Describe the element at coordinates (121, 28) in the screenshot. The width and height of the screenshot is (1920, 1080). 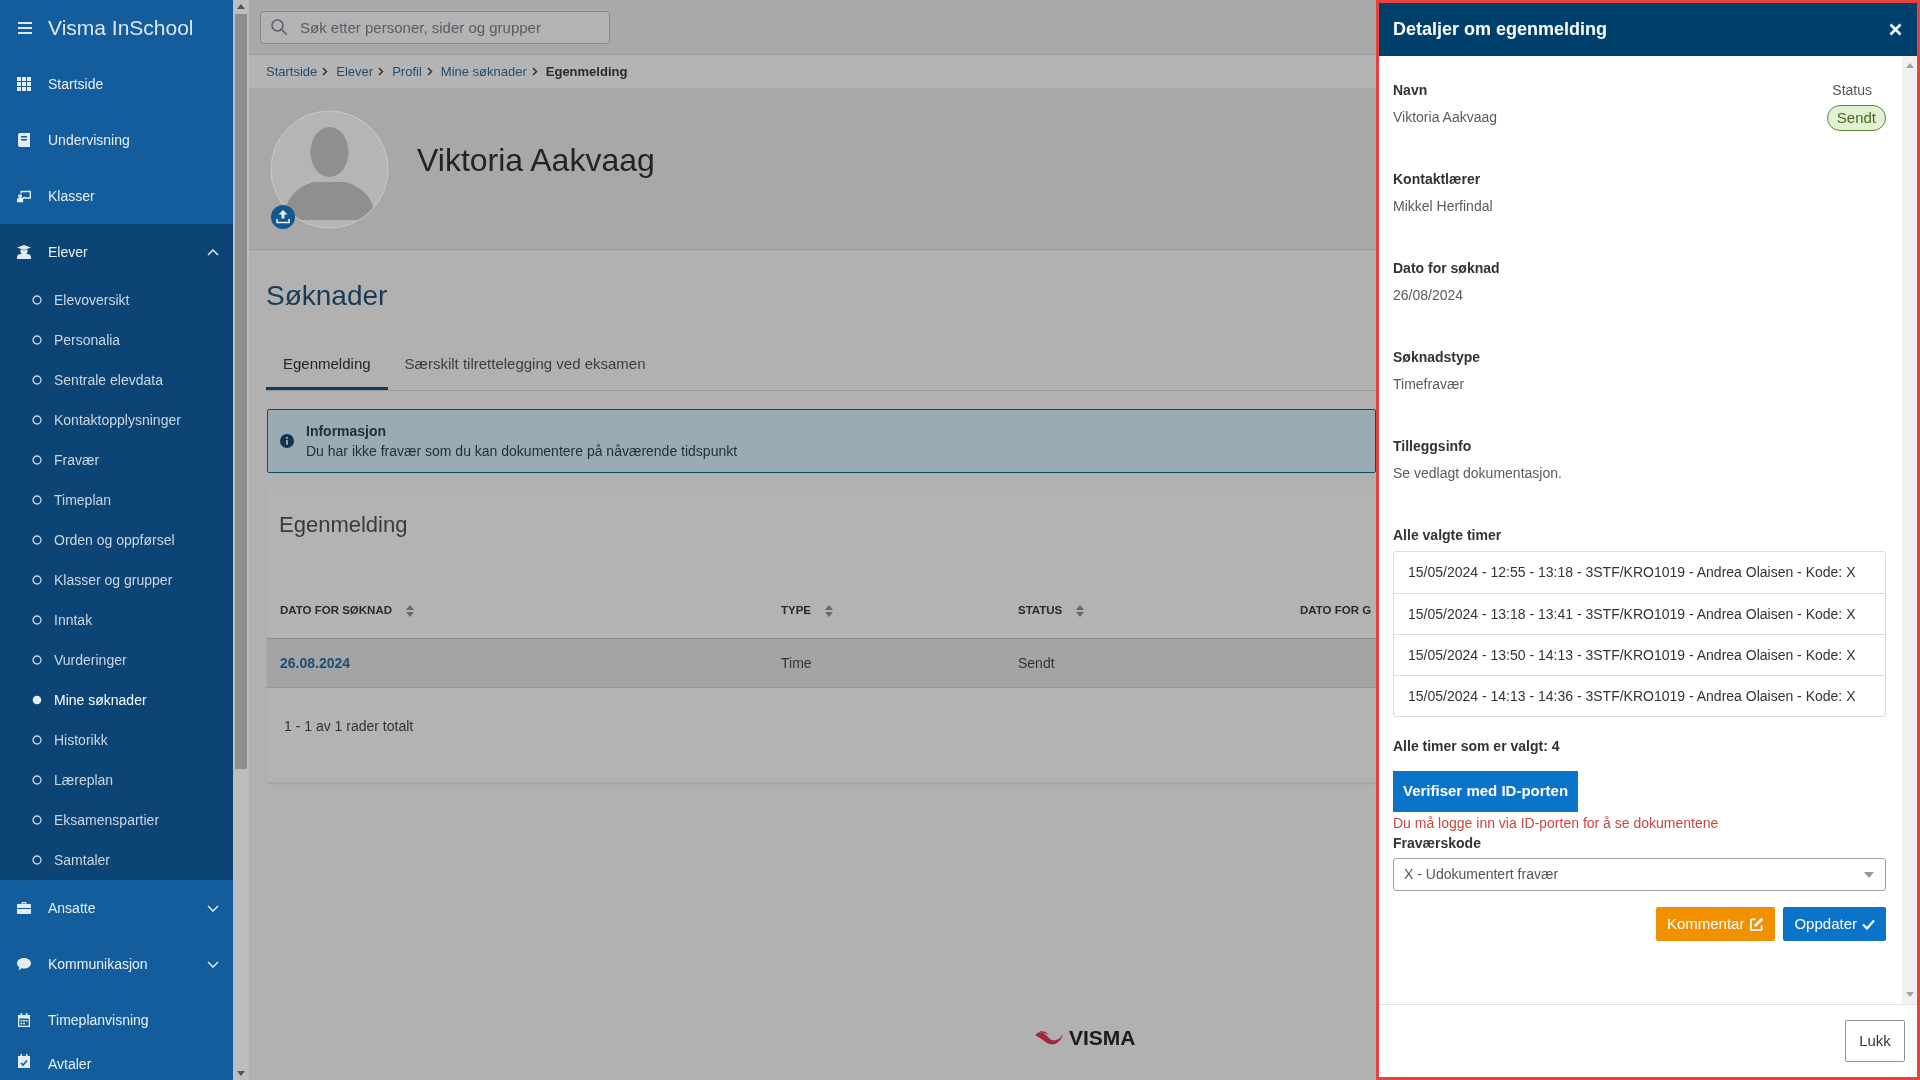
I see `app-title: Visma InSchool` at that location.